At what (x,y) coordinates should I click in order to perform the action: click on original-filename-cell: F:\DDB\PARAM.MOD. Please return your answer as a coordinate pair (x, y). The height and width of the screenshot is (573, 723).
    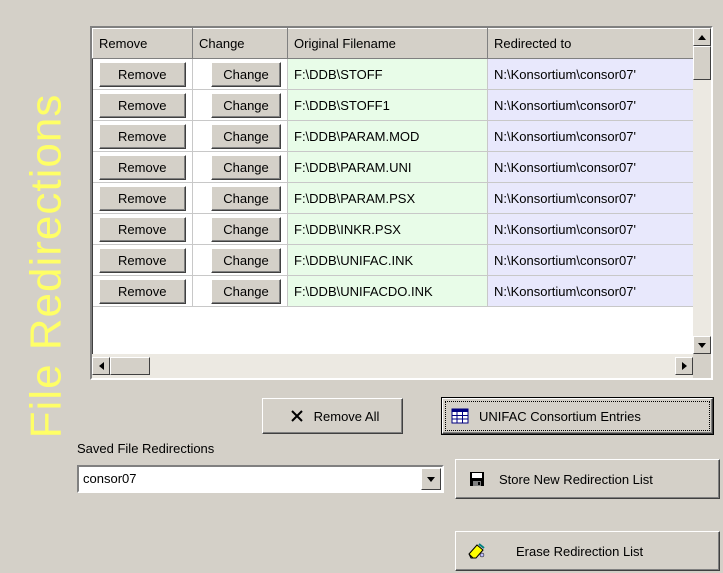
    Looking at the image, I should click on (387, 136).